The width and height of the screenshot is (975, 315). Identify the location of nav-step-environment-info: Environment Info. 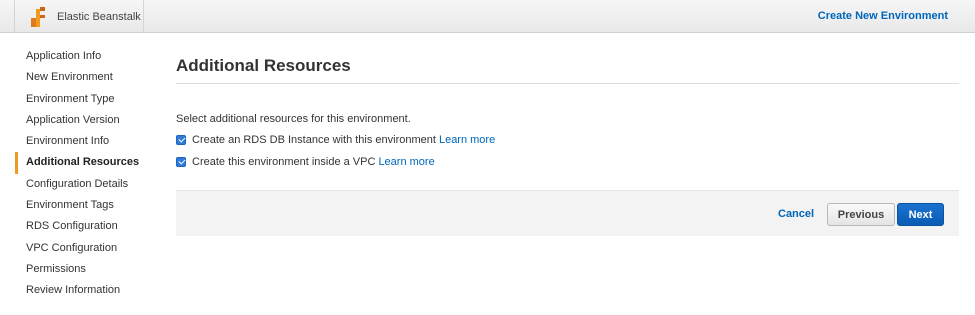
(85, 141).